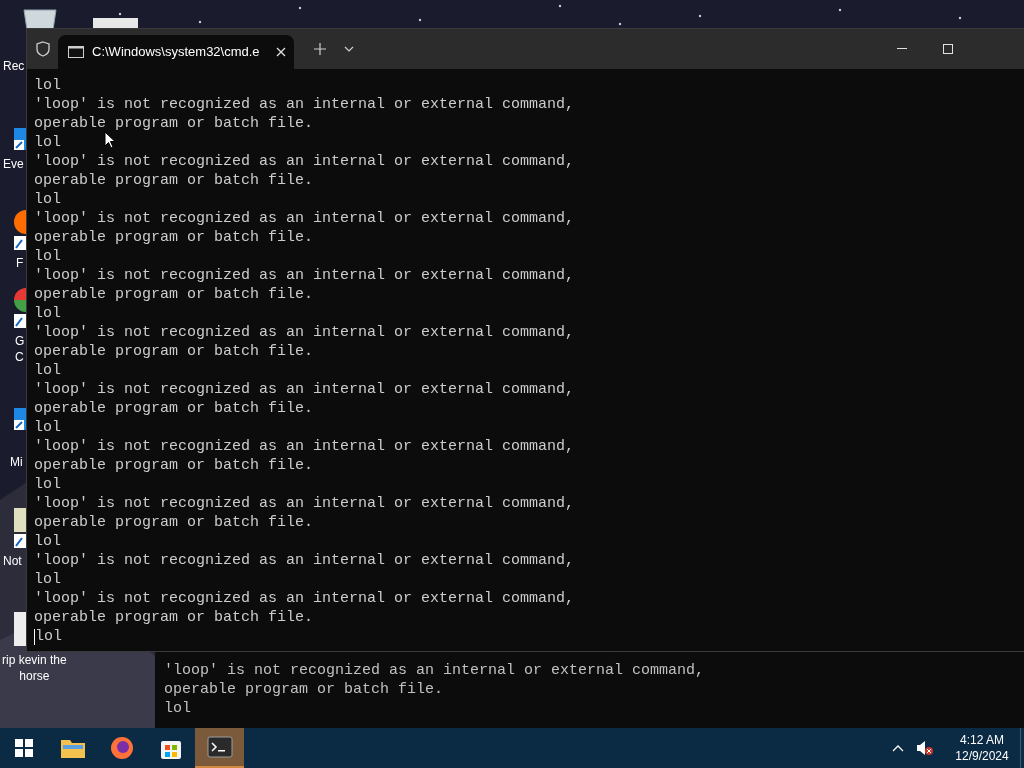  Describe the element at coordinates (12, 561) in the screenshot. I see `desktop-icon-label: Not` at that location.